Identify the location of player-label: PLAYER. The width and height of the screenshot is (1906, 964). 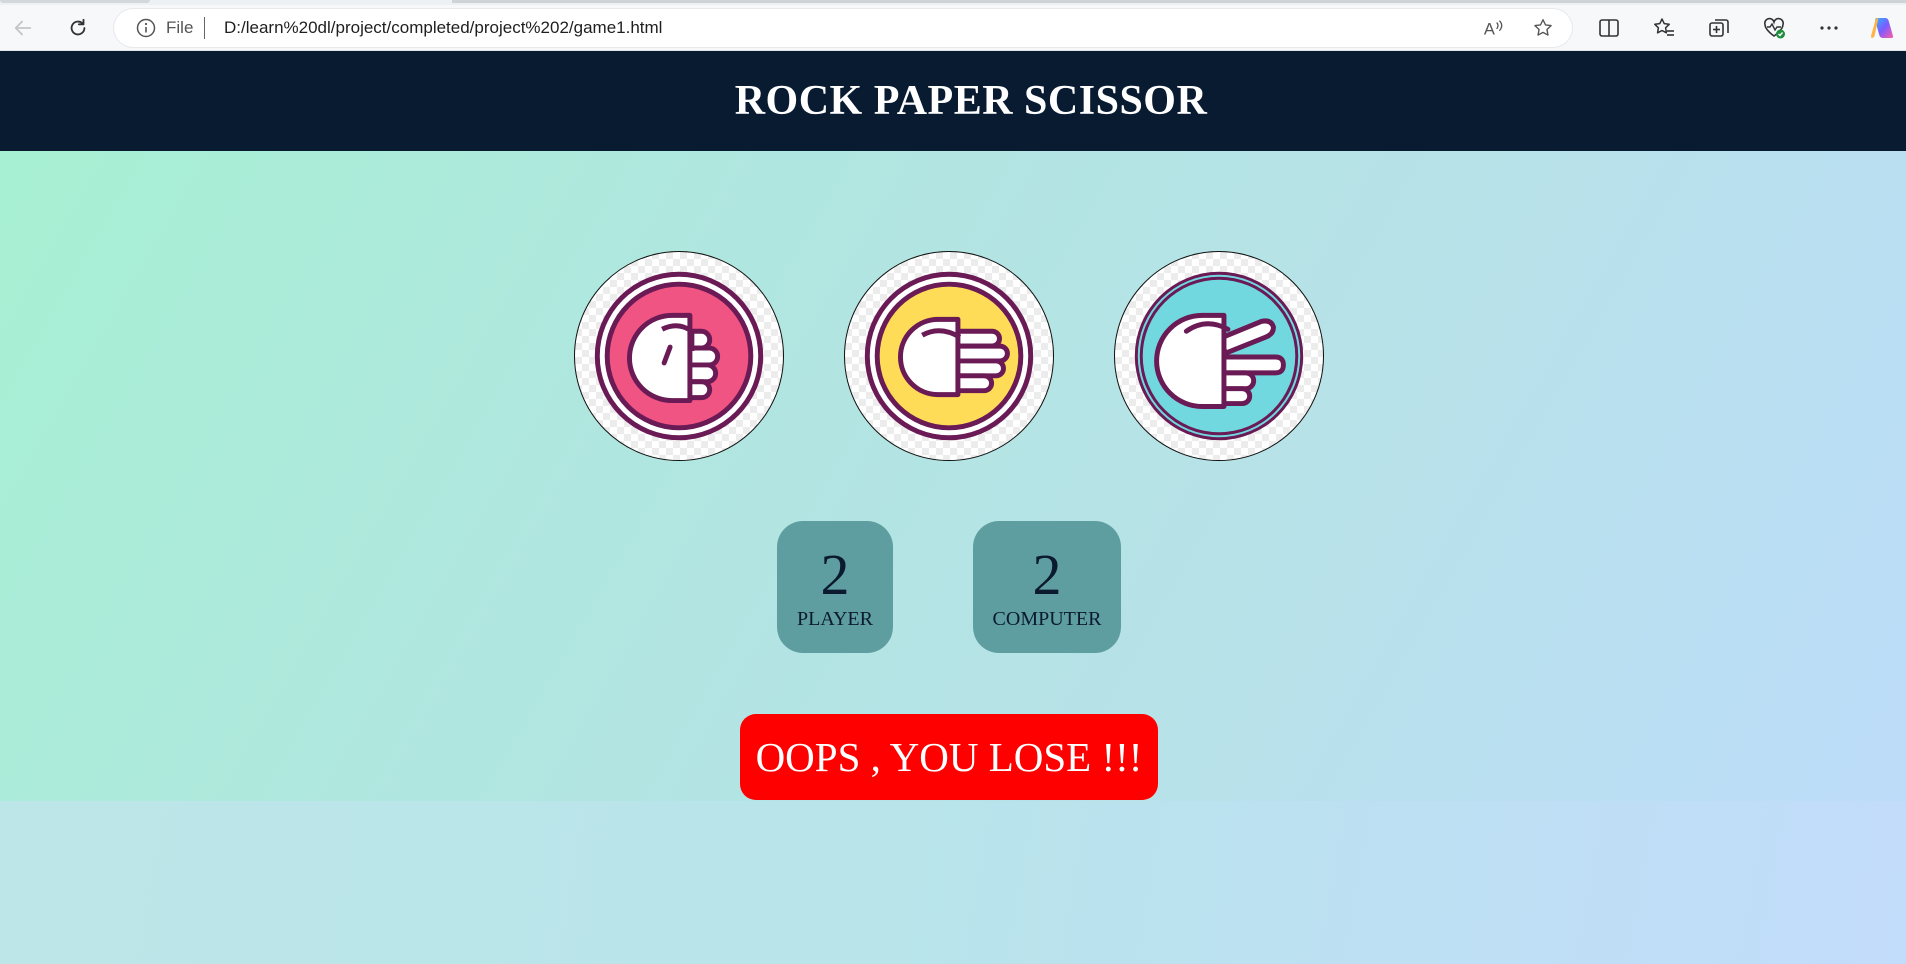
(835, 619).